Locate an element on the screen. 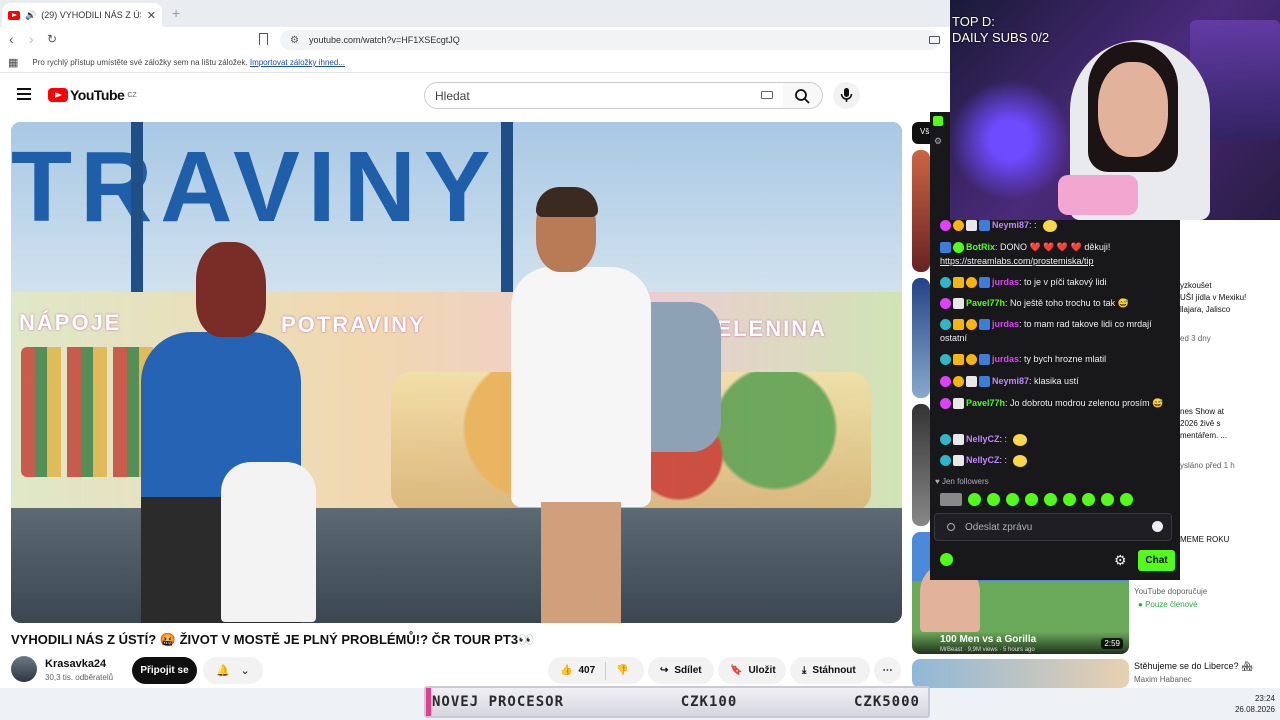  url-field: ⚙ youtube.com/watch?v=HF1XSEcgtJQ is located at coordinates (610, 40).